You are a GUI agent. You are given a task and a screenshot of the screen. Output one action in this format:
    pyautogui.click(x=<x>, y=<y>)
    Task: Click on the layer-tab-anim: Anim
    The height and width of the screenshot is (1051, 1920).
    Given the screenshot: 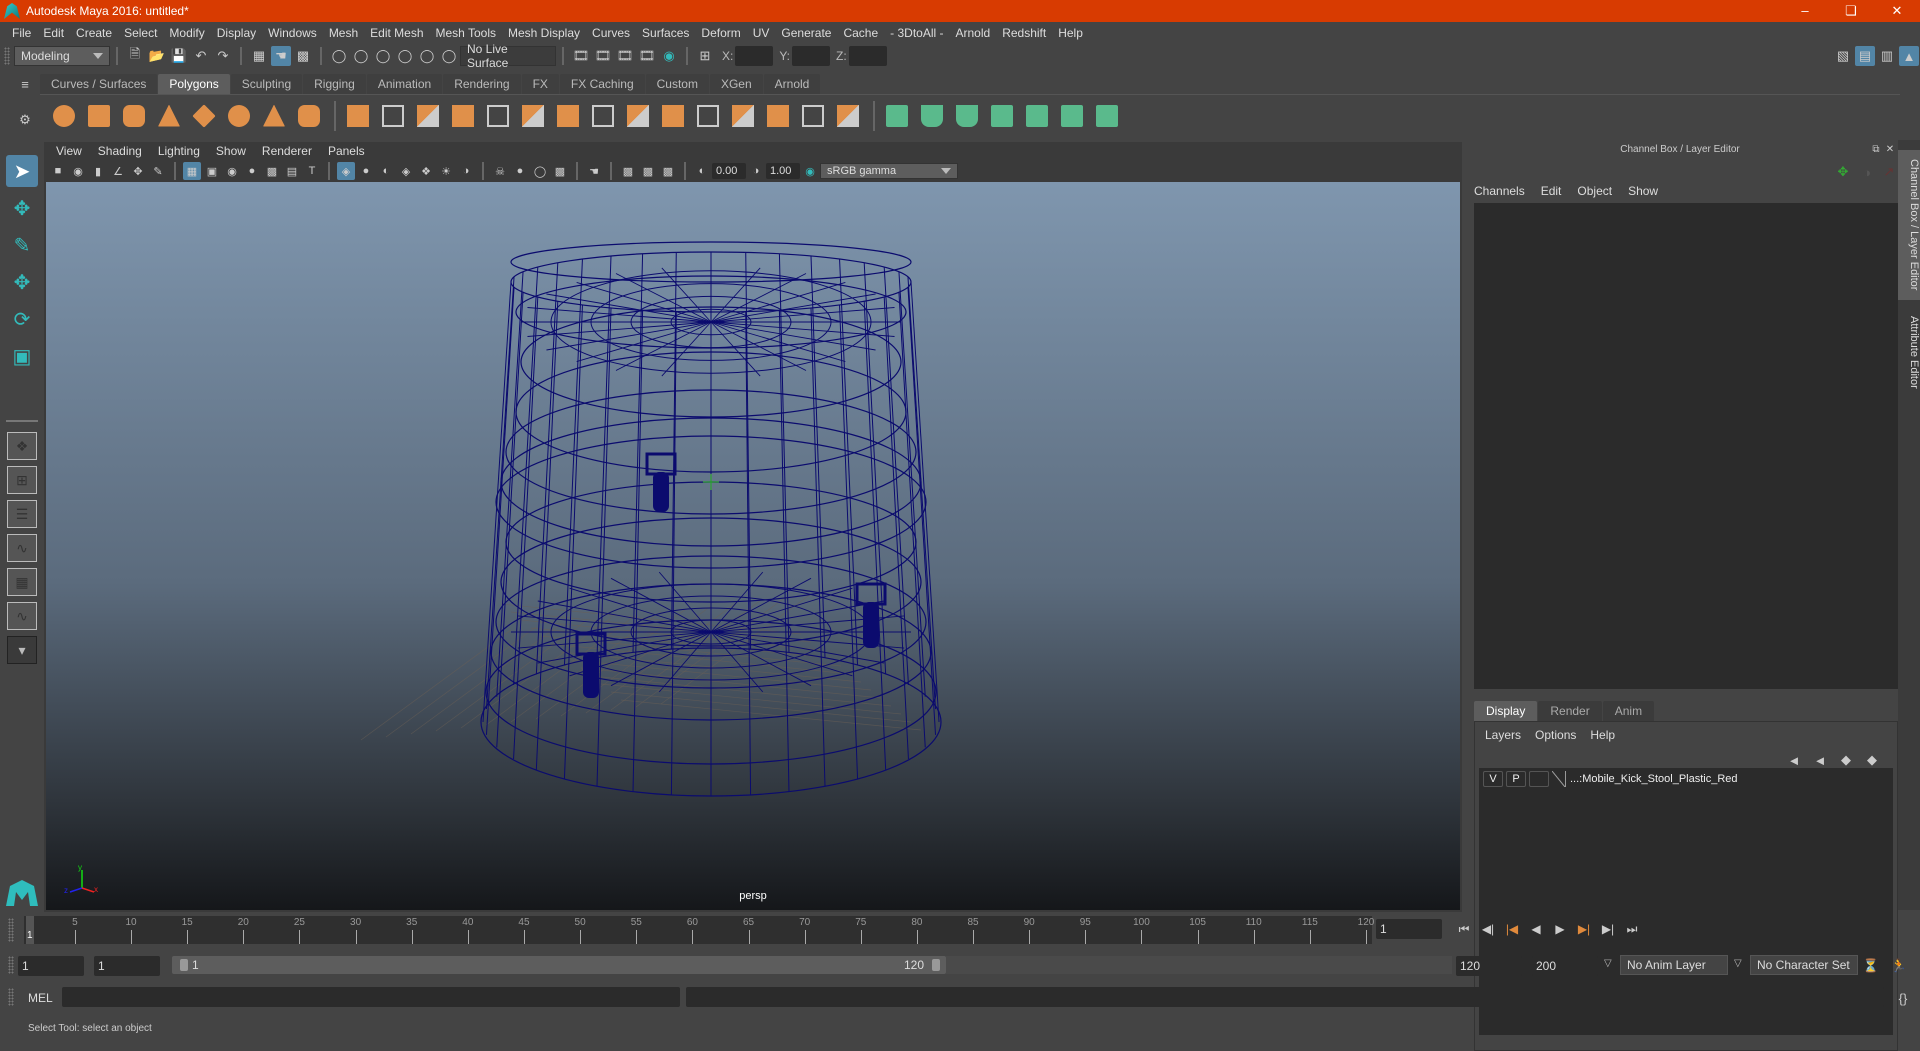 What is the action you would take?
    pyautogui.click(x=1628, y=711)
    